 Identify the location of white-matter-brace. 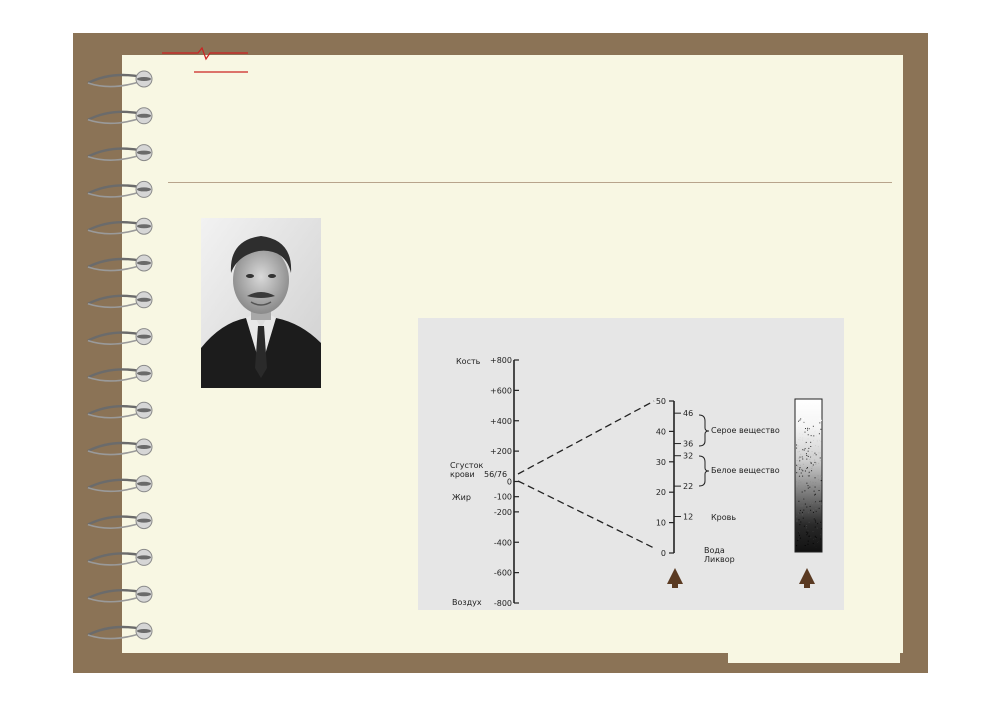
(704, 471).